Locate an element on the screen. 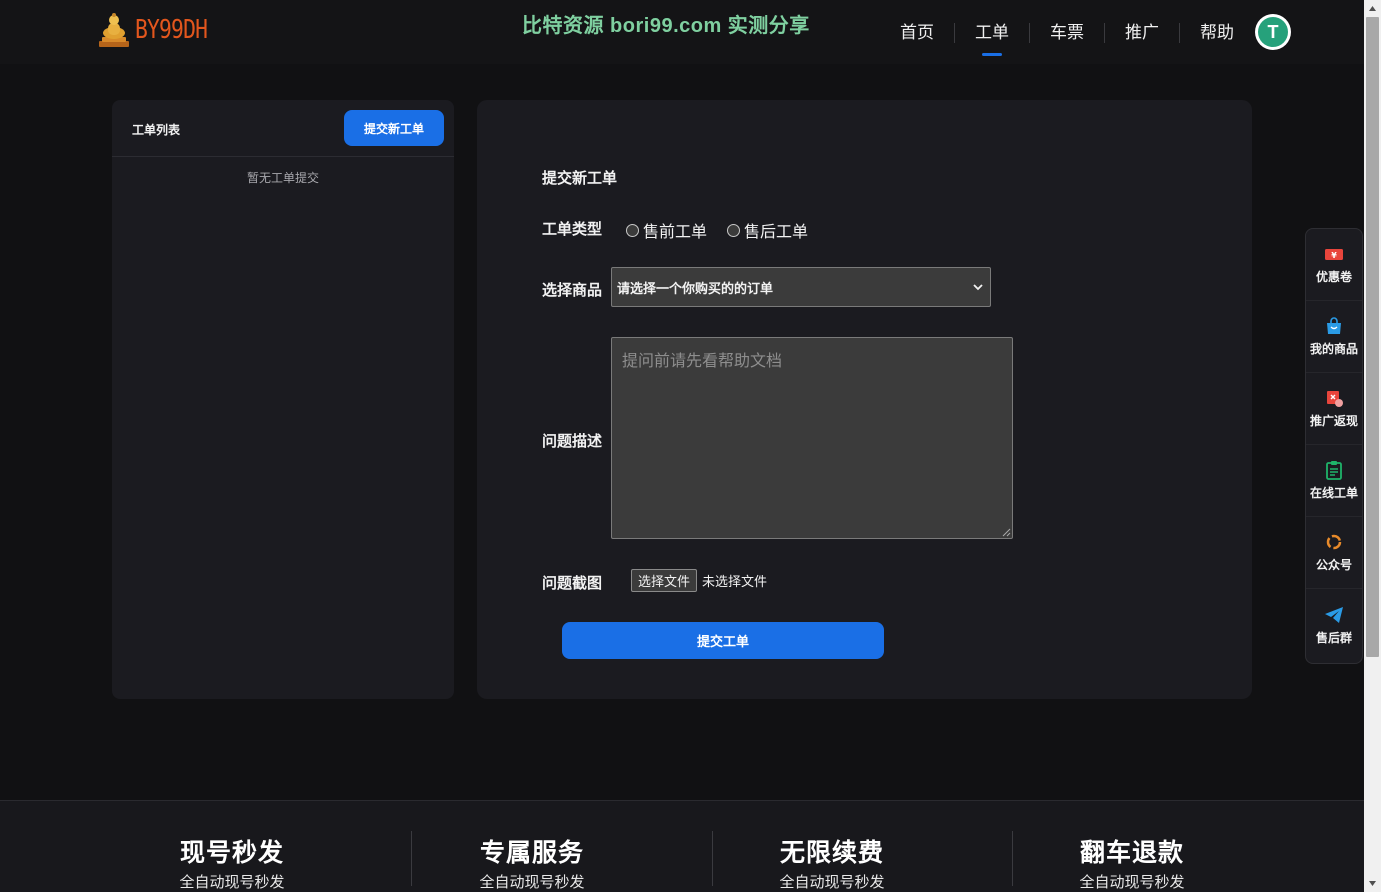  promo-banner: 比特资源 bori99.com 实测分享 is located at coordinates (666, 26).